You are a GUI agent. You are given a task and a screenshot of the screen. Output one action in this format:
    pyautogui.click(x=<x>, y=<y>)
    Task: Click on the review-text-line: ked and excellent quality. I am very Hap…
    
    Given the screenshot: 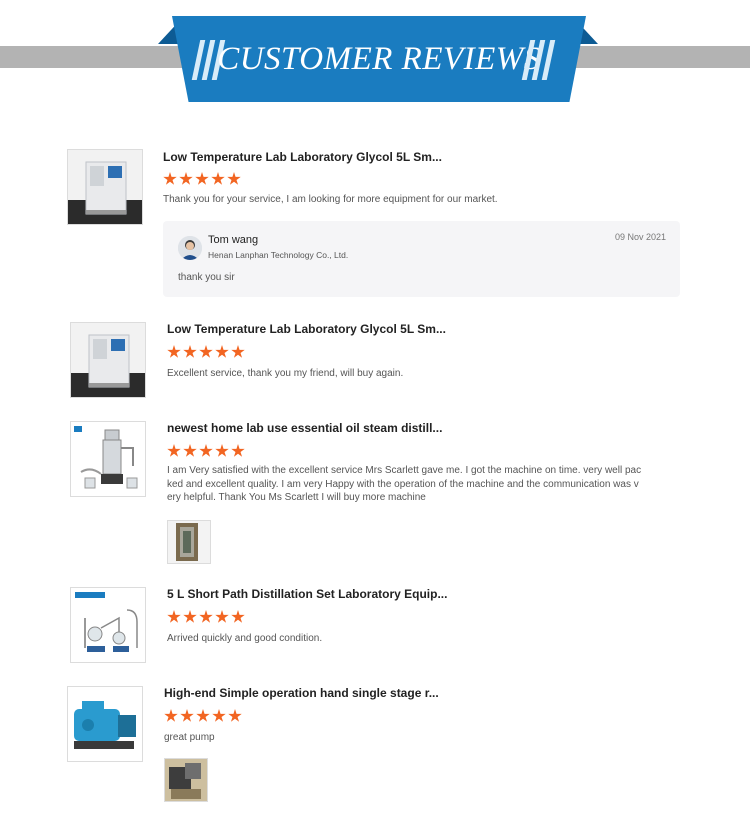 What is the action you would take?
    pyautogui.click(x=403, y=484)
    